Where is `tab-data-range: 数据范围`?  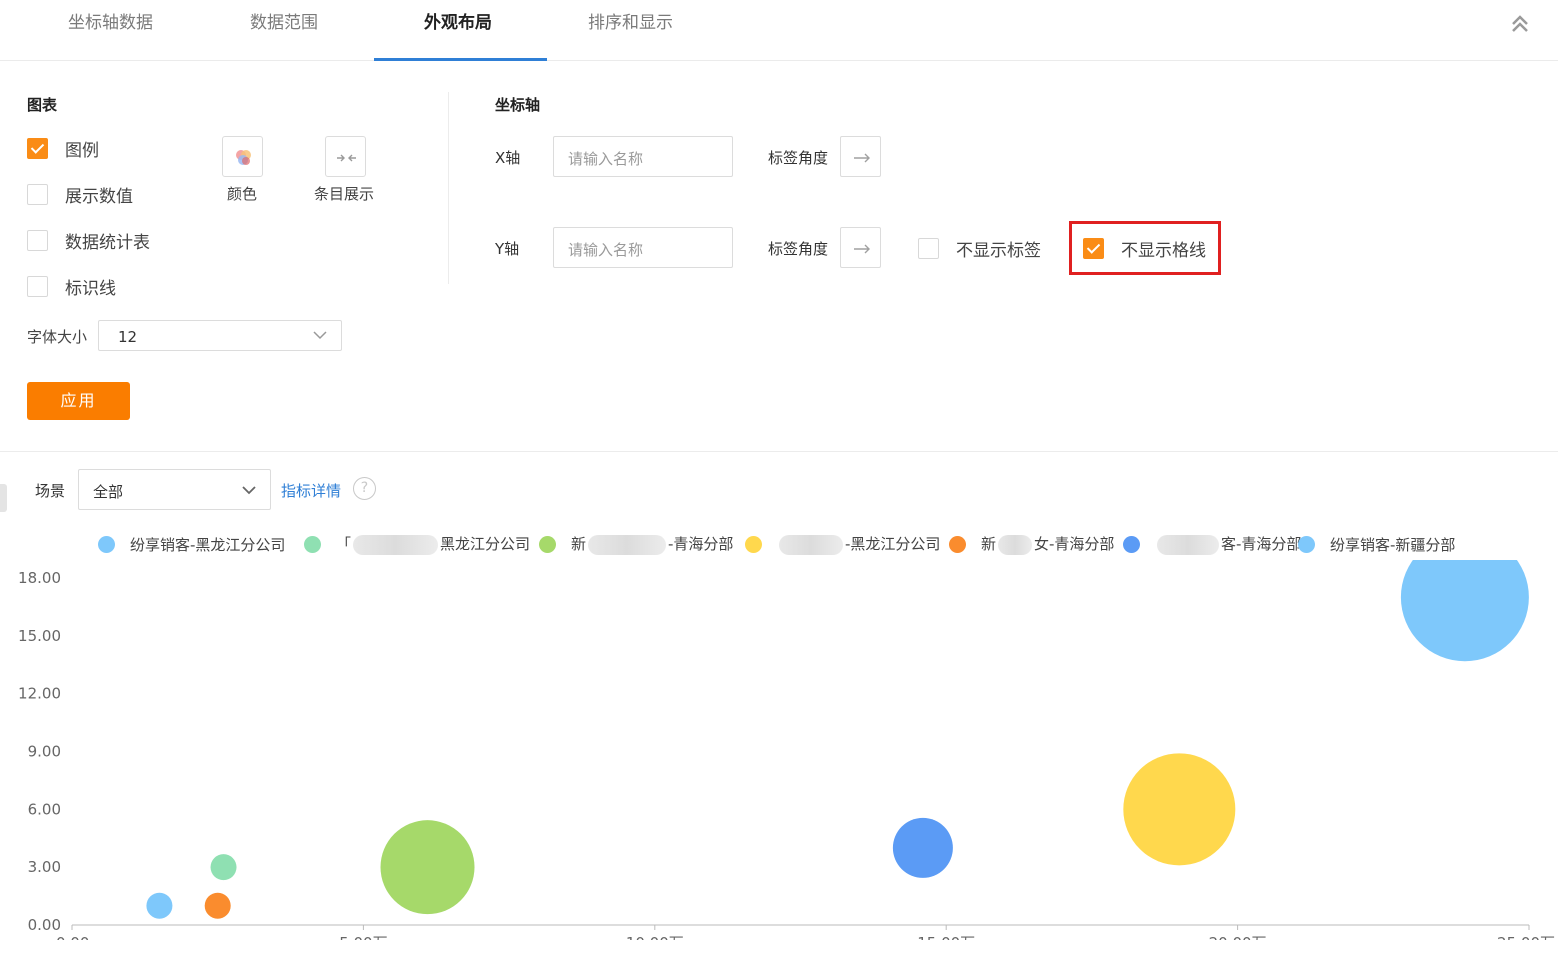
tab-data-range: 数据范围 is located at coordinates (284, 20).